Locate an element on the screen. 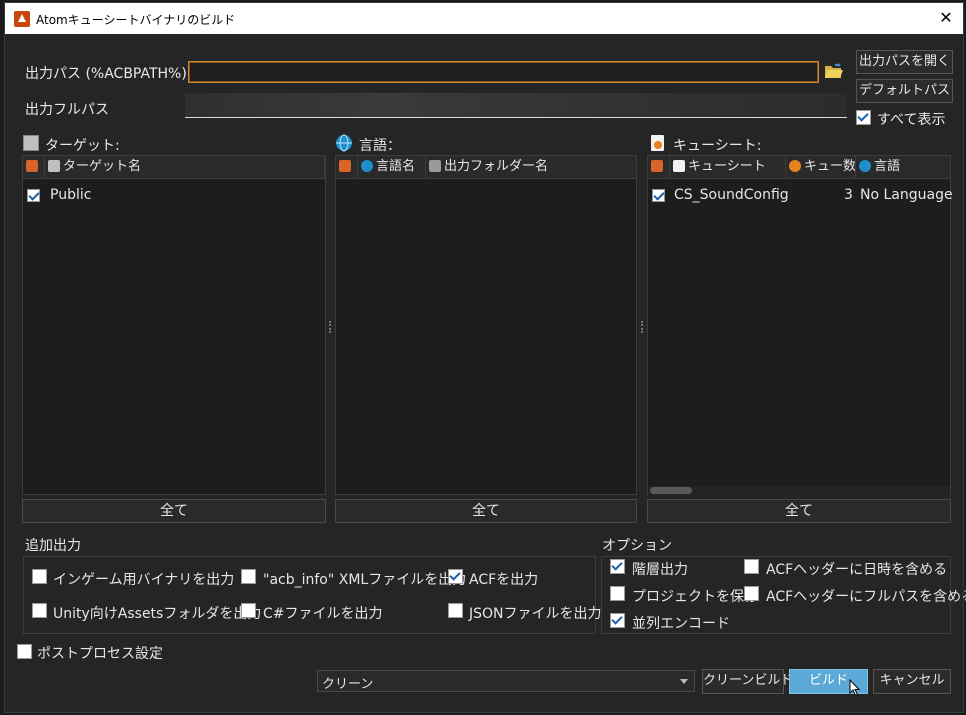 This screenshot has width=966, height=715. build-mode-select: クリーン is located at coordinates (506, 681).